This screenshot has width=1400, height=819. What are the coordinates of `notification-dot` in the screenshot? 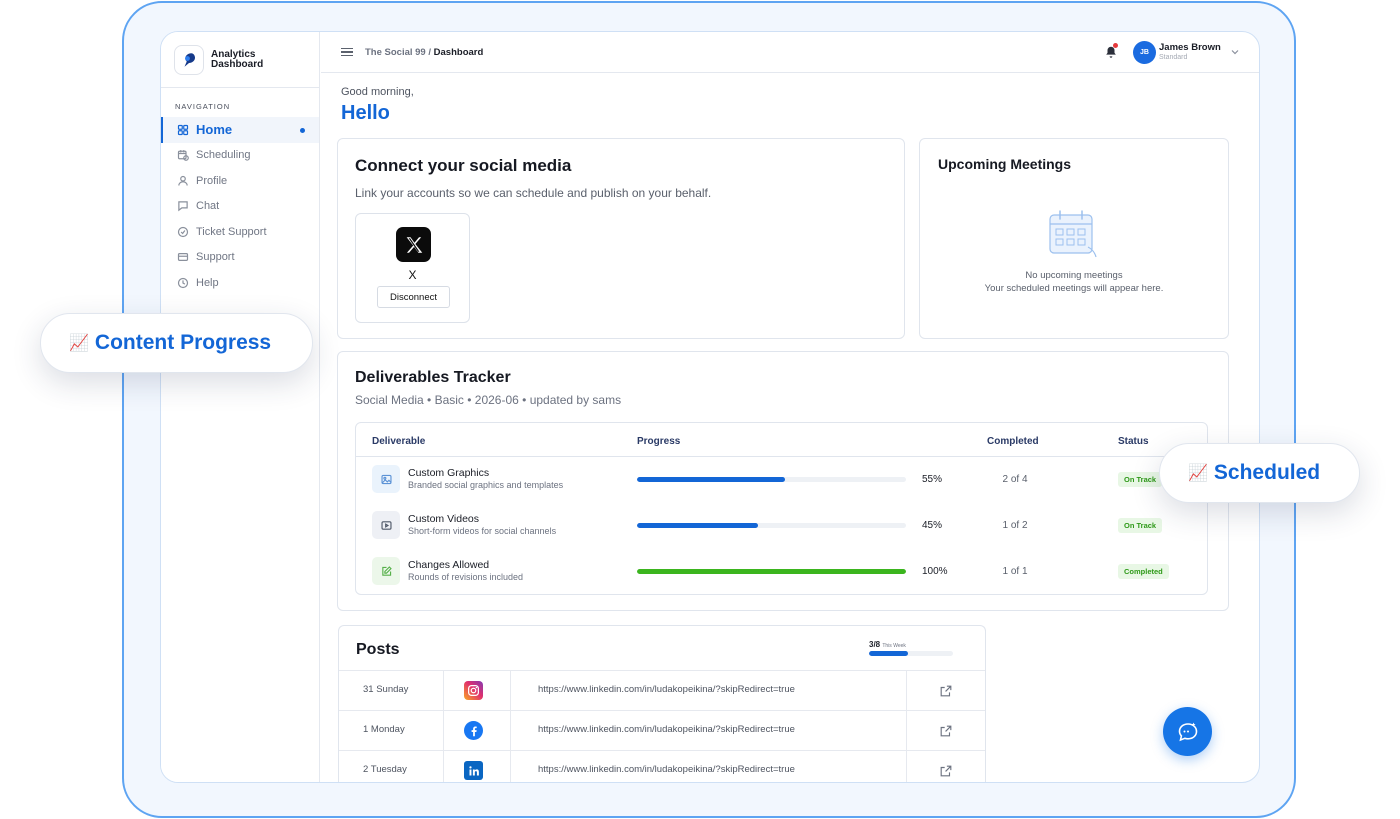 It's located at (1115, 45).